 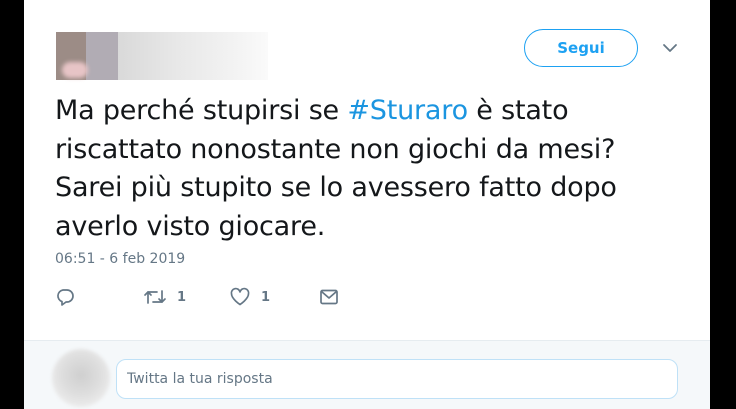 What do you see at coordinates (182, 297) in the screenshot?
I see `retweet-count: 1` at bounding box center [182, 297].